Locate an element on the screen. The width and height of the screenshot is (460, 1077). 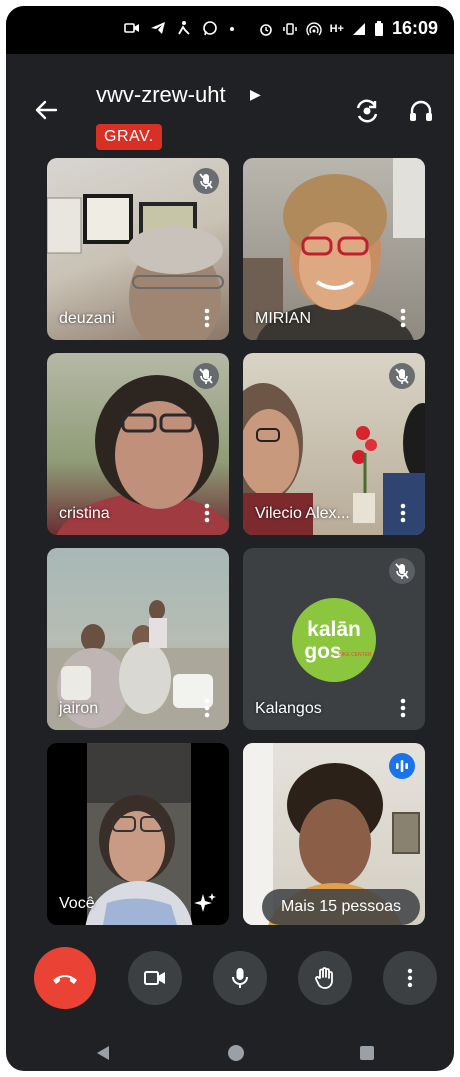
nav-recents-icon is located at coordinates (367, 1053).